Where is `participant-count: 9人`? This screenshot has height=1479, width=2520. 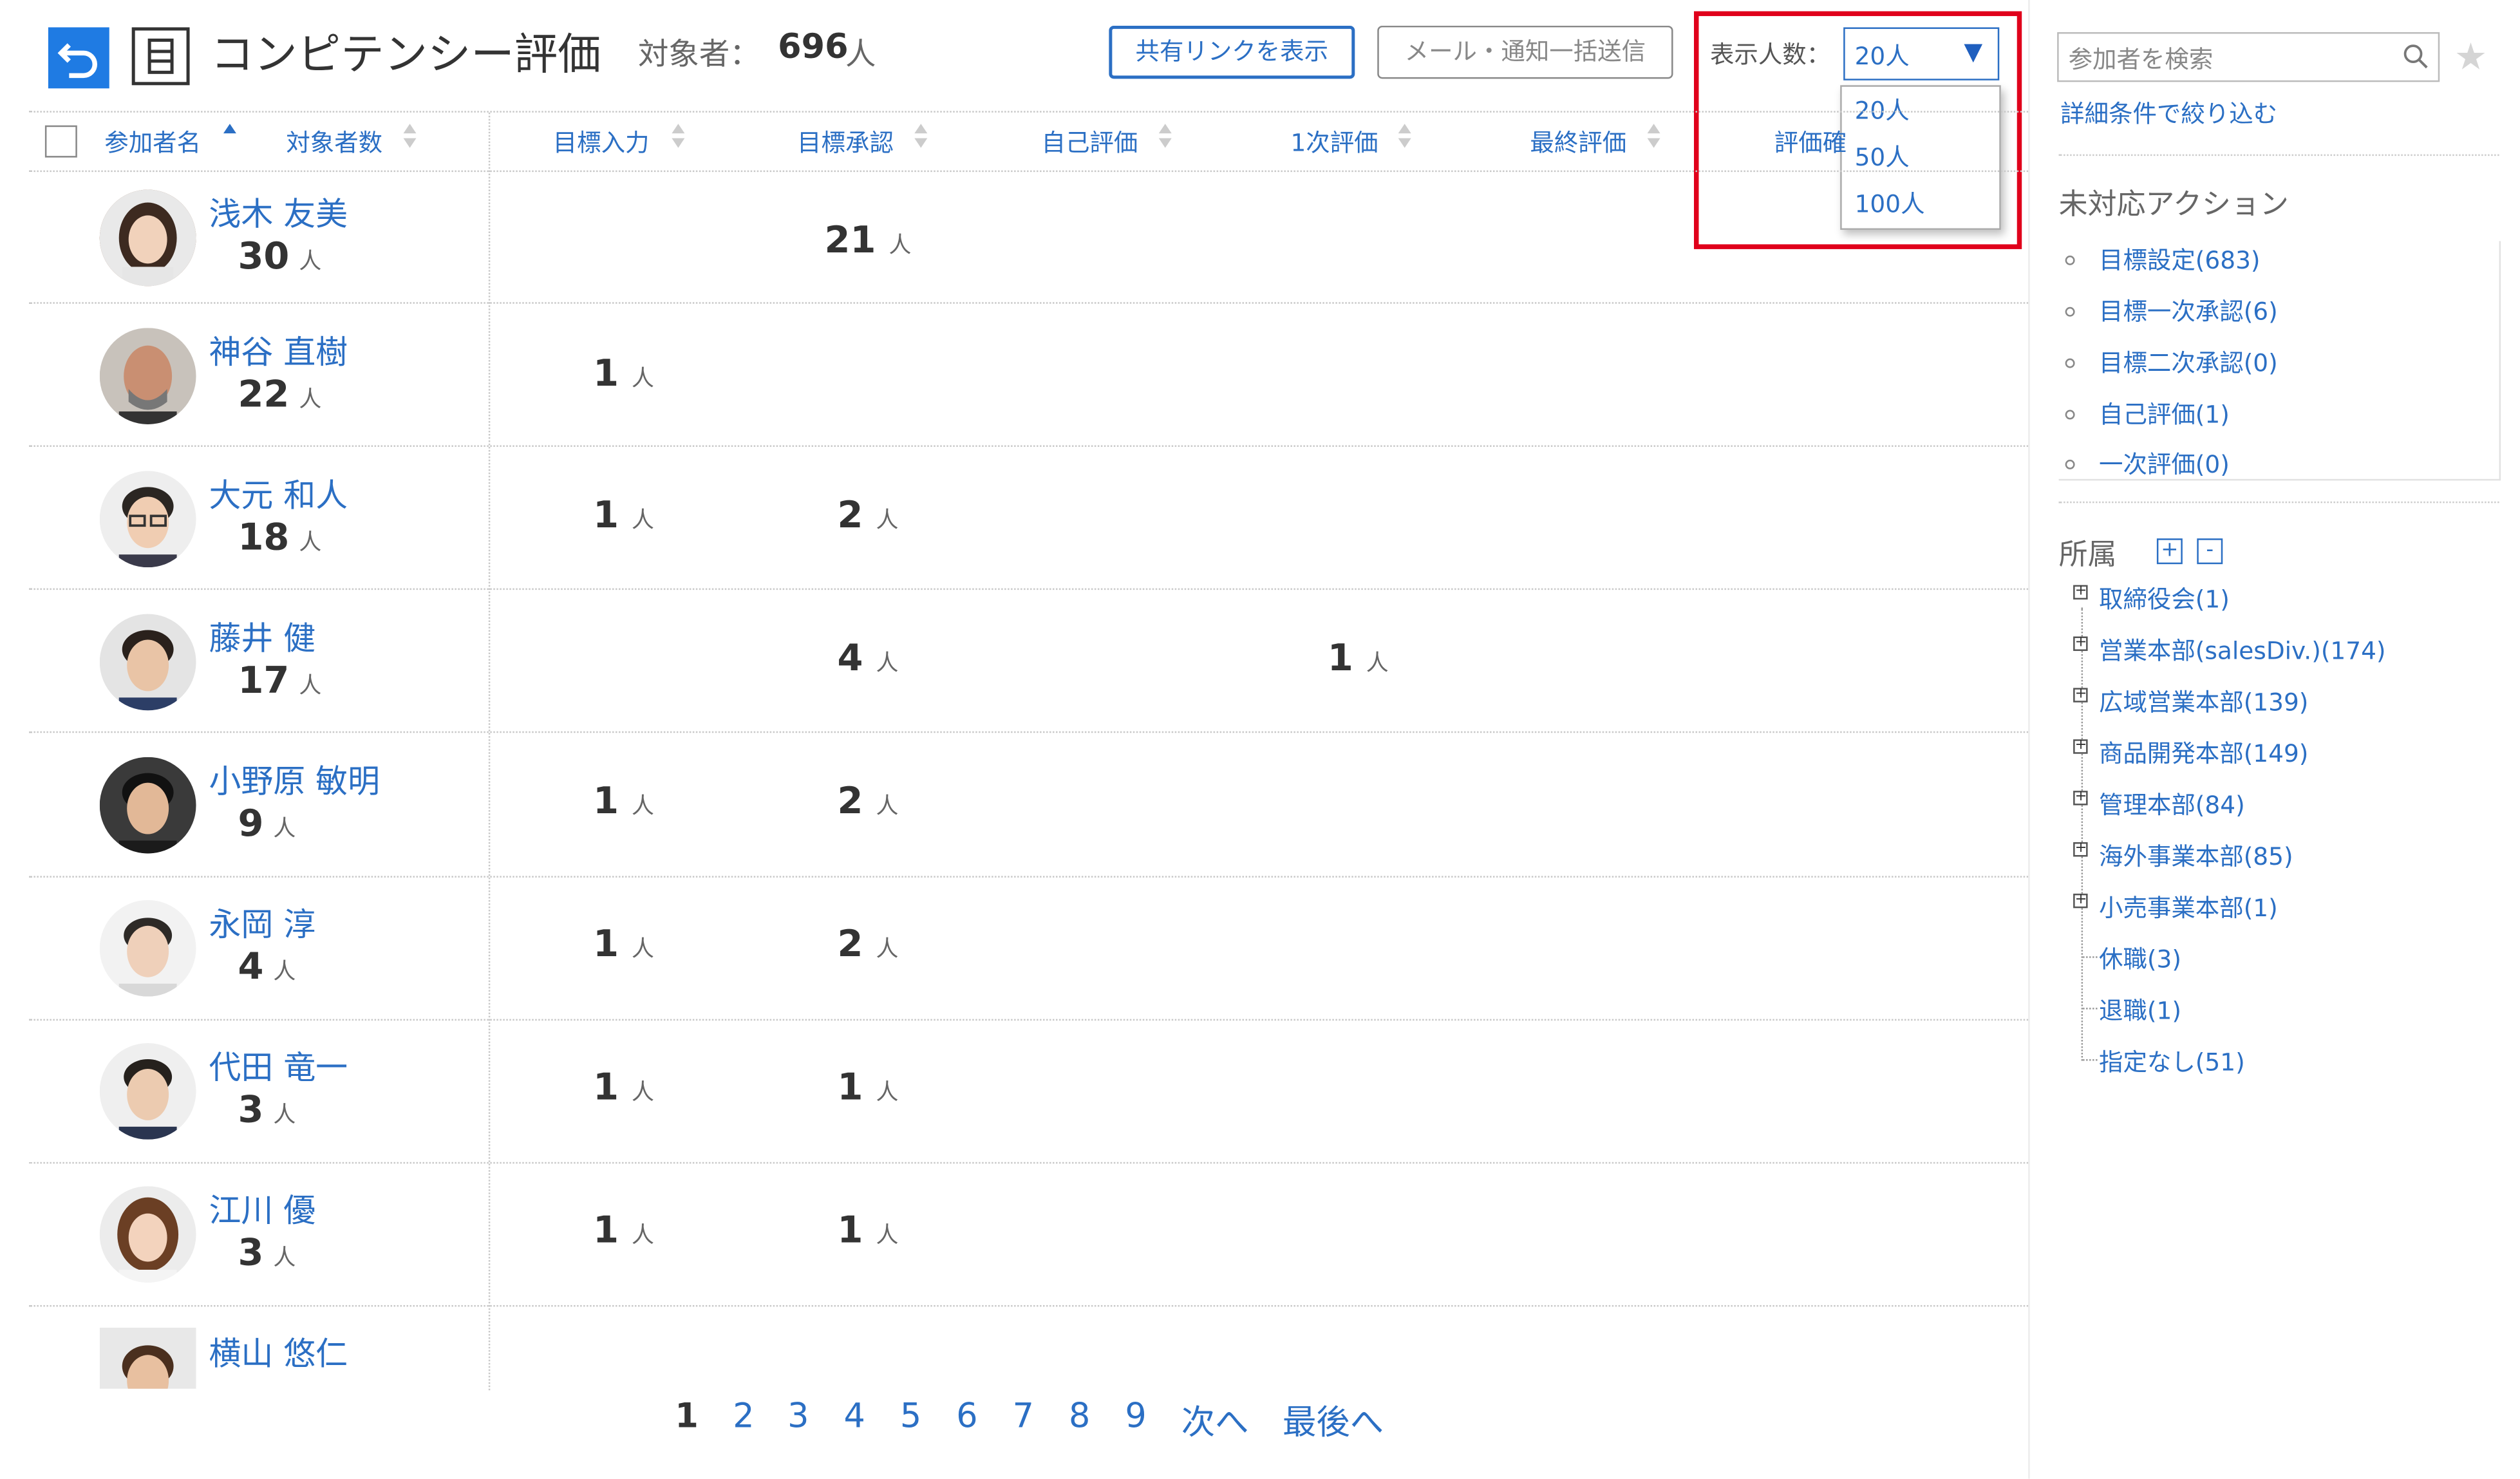 participant-count: 9人 is located at coordinates (267, 825).